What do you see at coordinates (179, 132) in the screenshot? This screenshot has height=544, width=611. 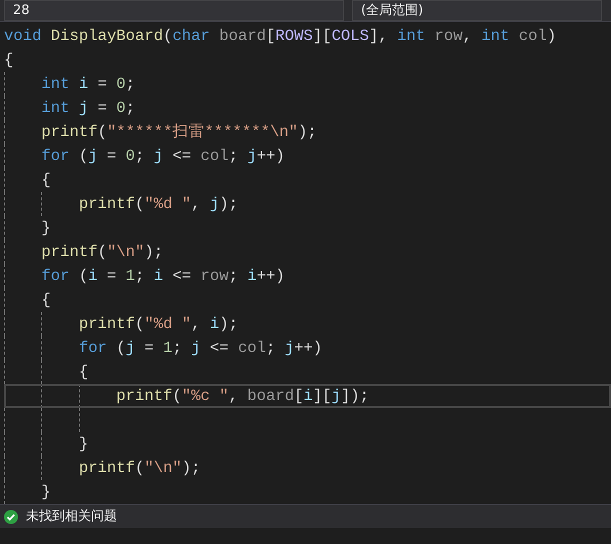 I see `code-line: printf("******扫雷*******\n");` at bounding box center [179, 132].